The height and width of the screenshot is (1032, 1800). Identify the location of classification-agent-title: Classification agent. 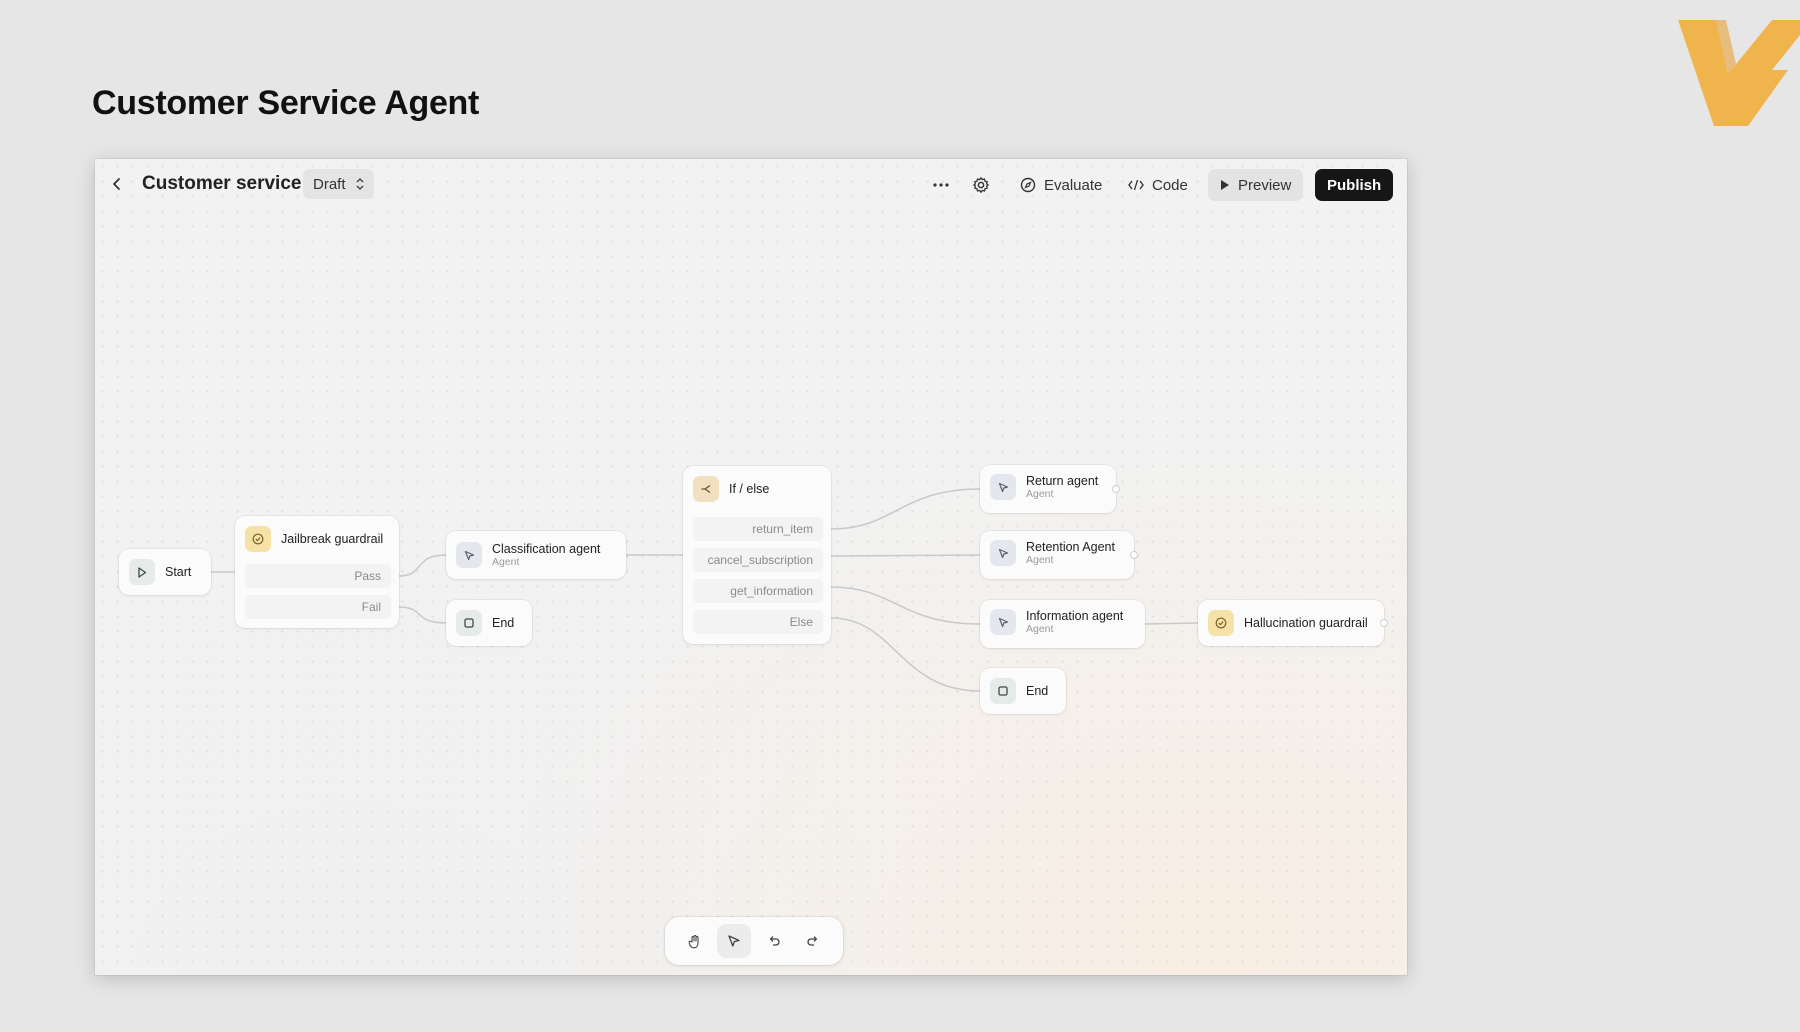
(546, 549).